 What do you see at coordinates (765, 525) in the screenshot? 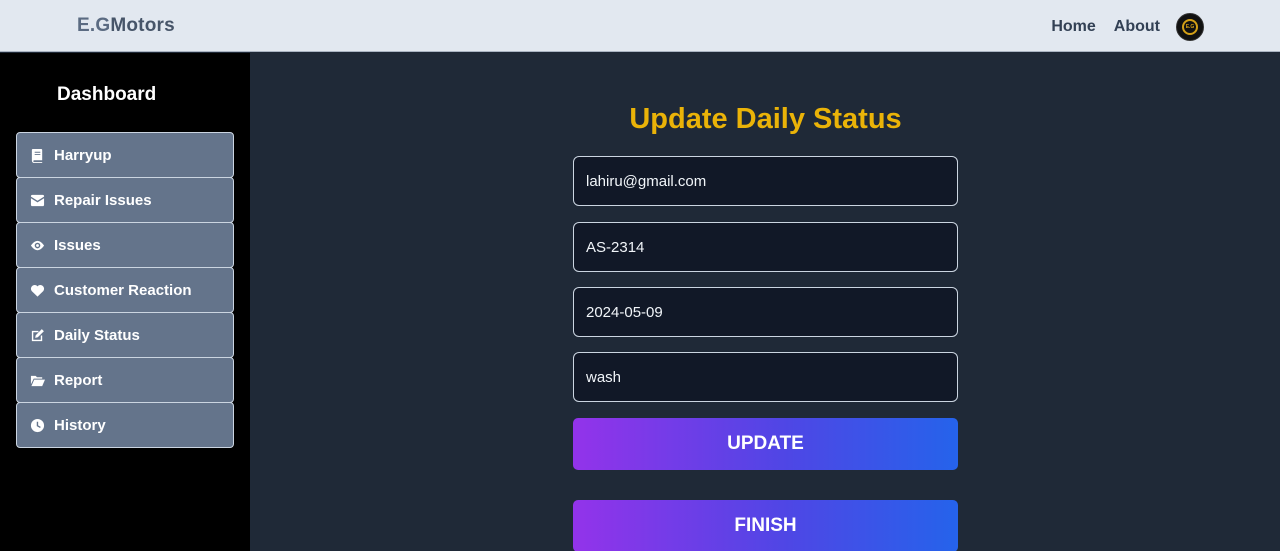
I see `finish-button: FINISH` at bounding box center [765, 525].